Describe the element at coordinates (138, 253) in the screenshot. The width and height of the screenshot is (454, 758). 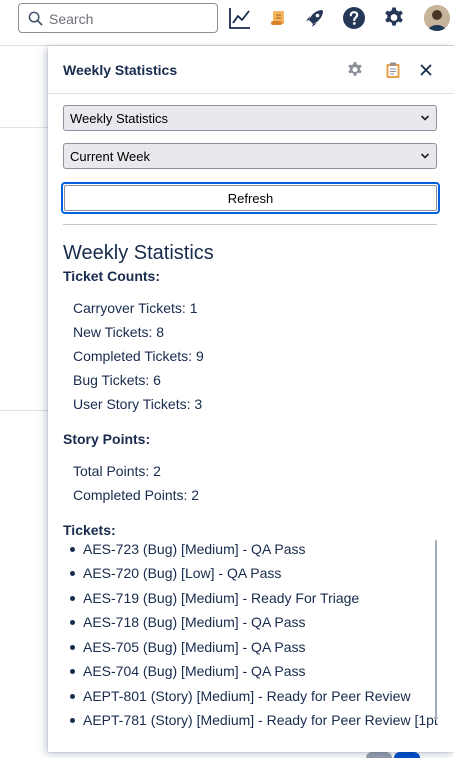
I see `stats-heading: Weekly Statistics` at that location.